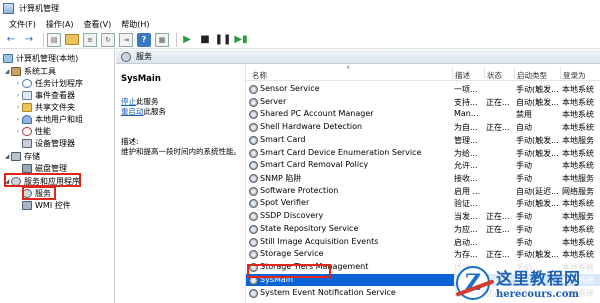 The height and width of the screenshot is (303, 600). Describe the element at coordinates (53, 205) in the screenshot. I see `tree-wmi-label: WMI 控件` at that location.